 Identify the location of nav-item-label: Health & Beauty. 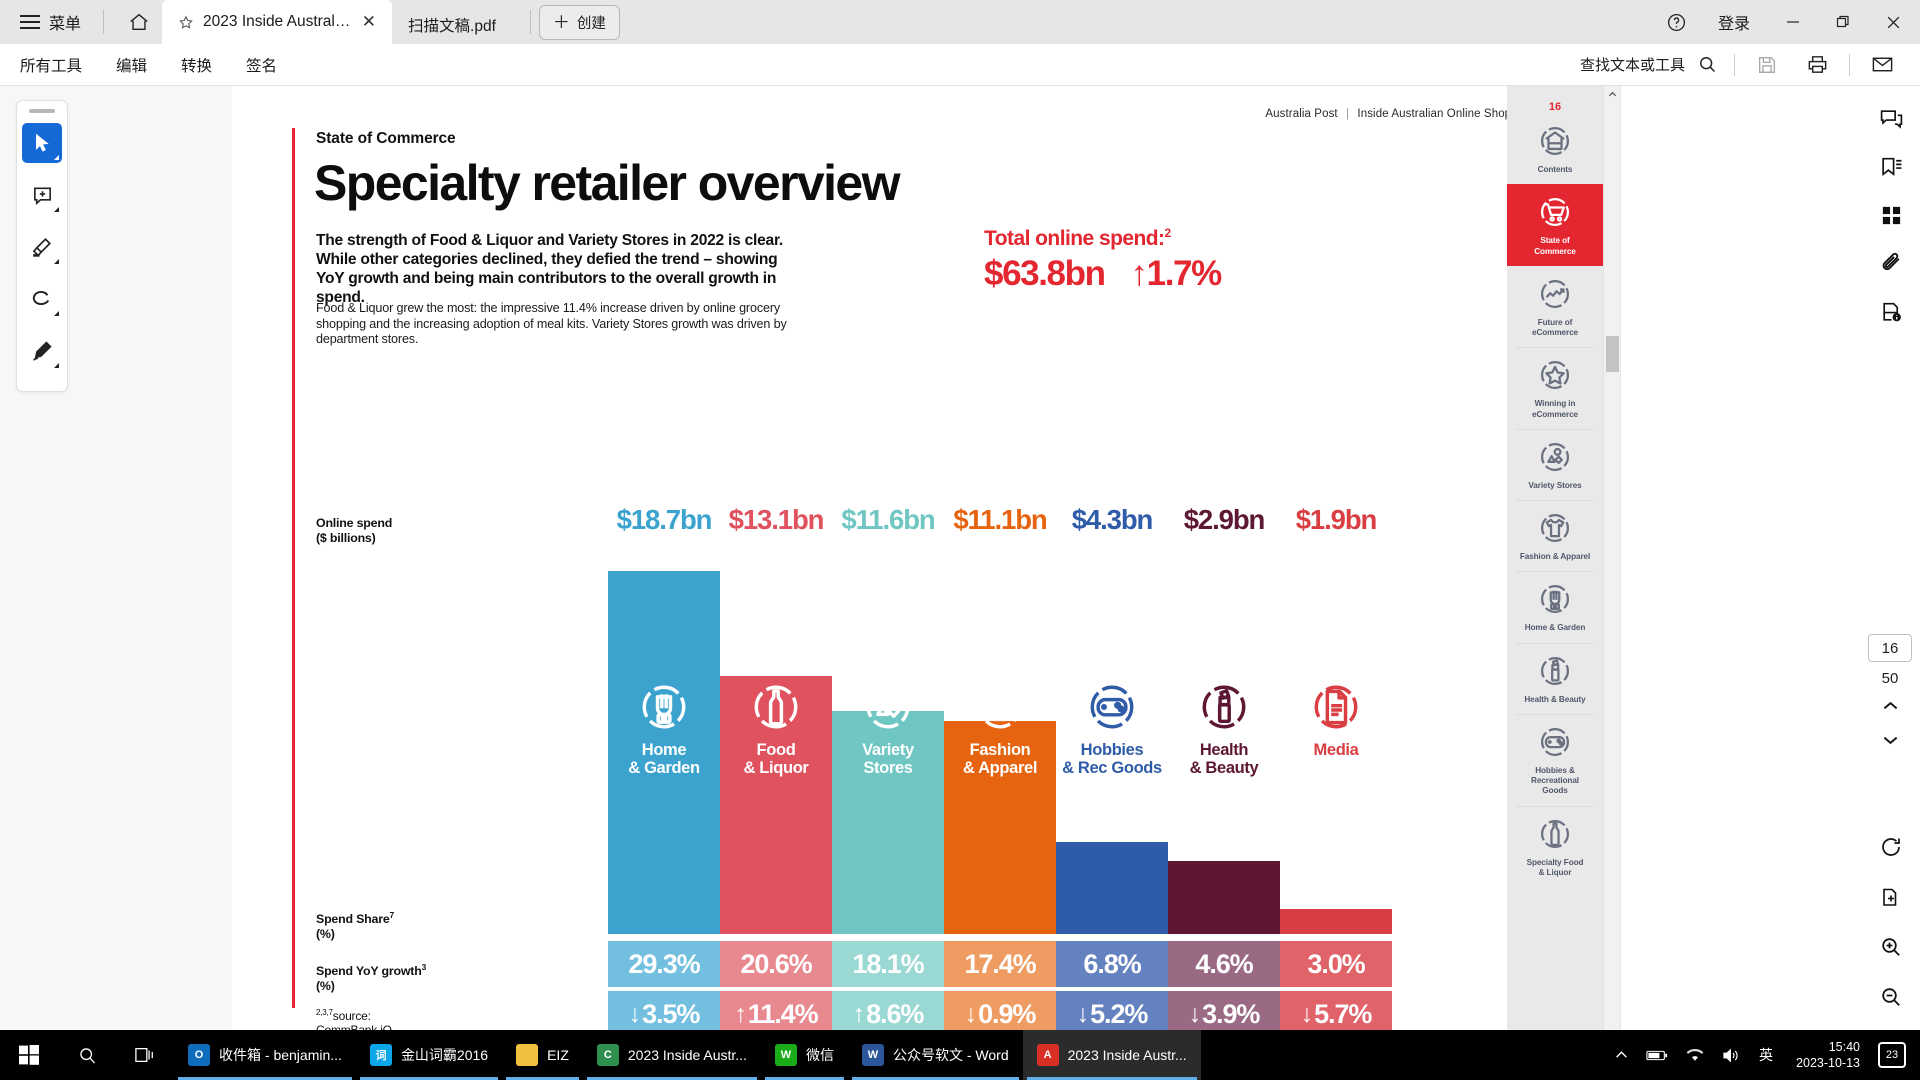
(1555, 699).